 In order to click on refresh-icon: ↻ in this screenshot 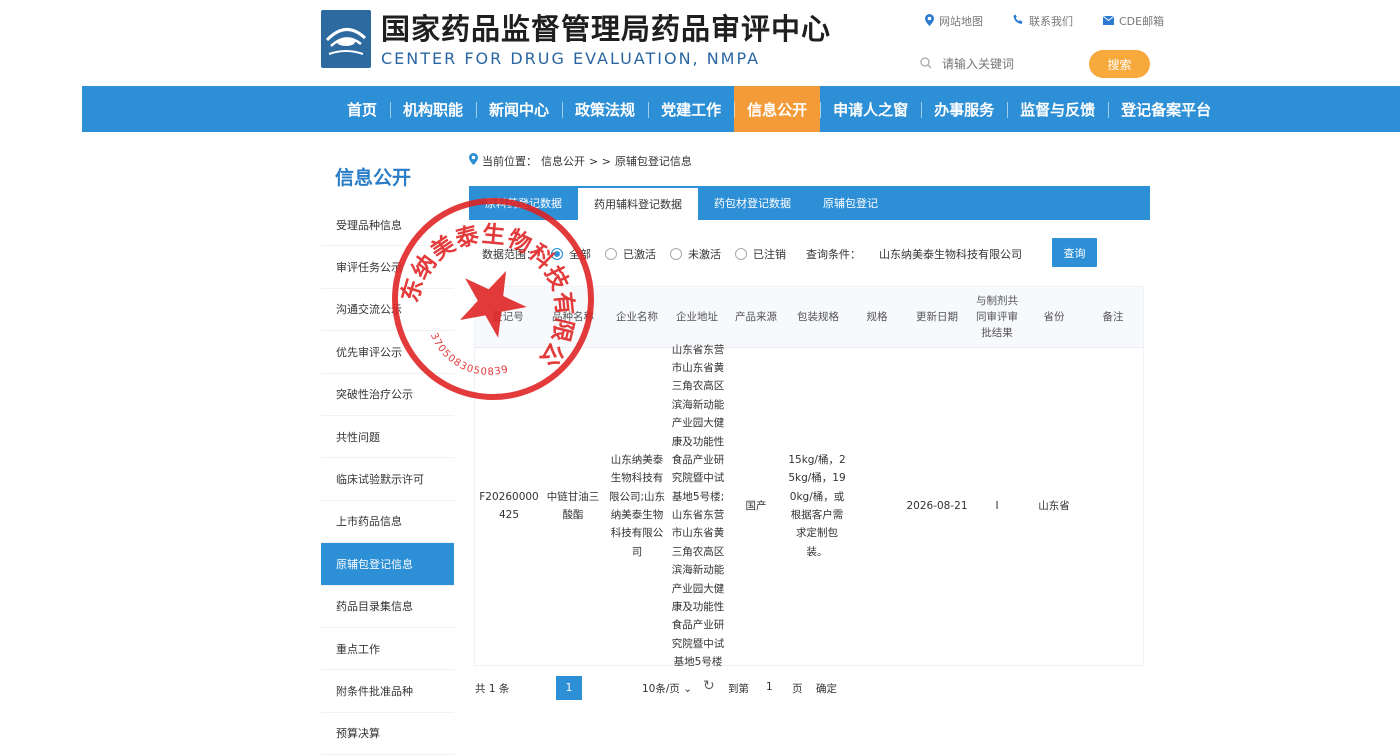, I will do `click(709, 686)`.